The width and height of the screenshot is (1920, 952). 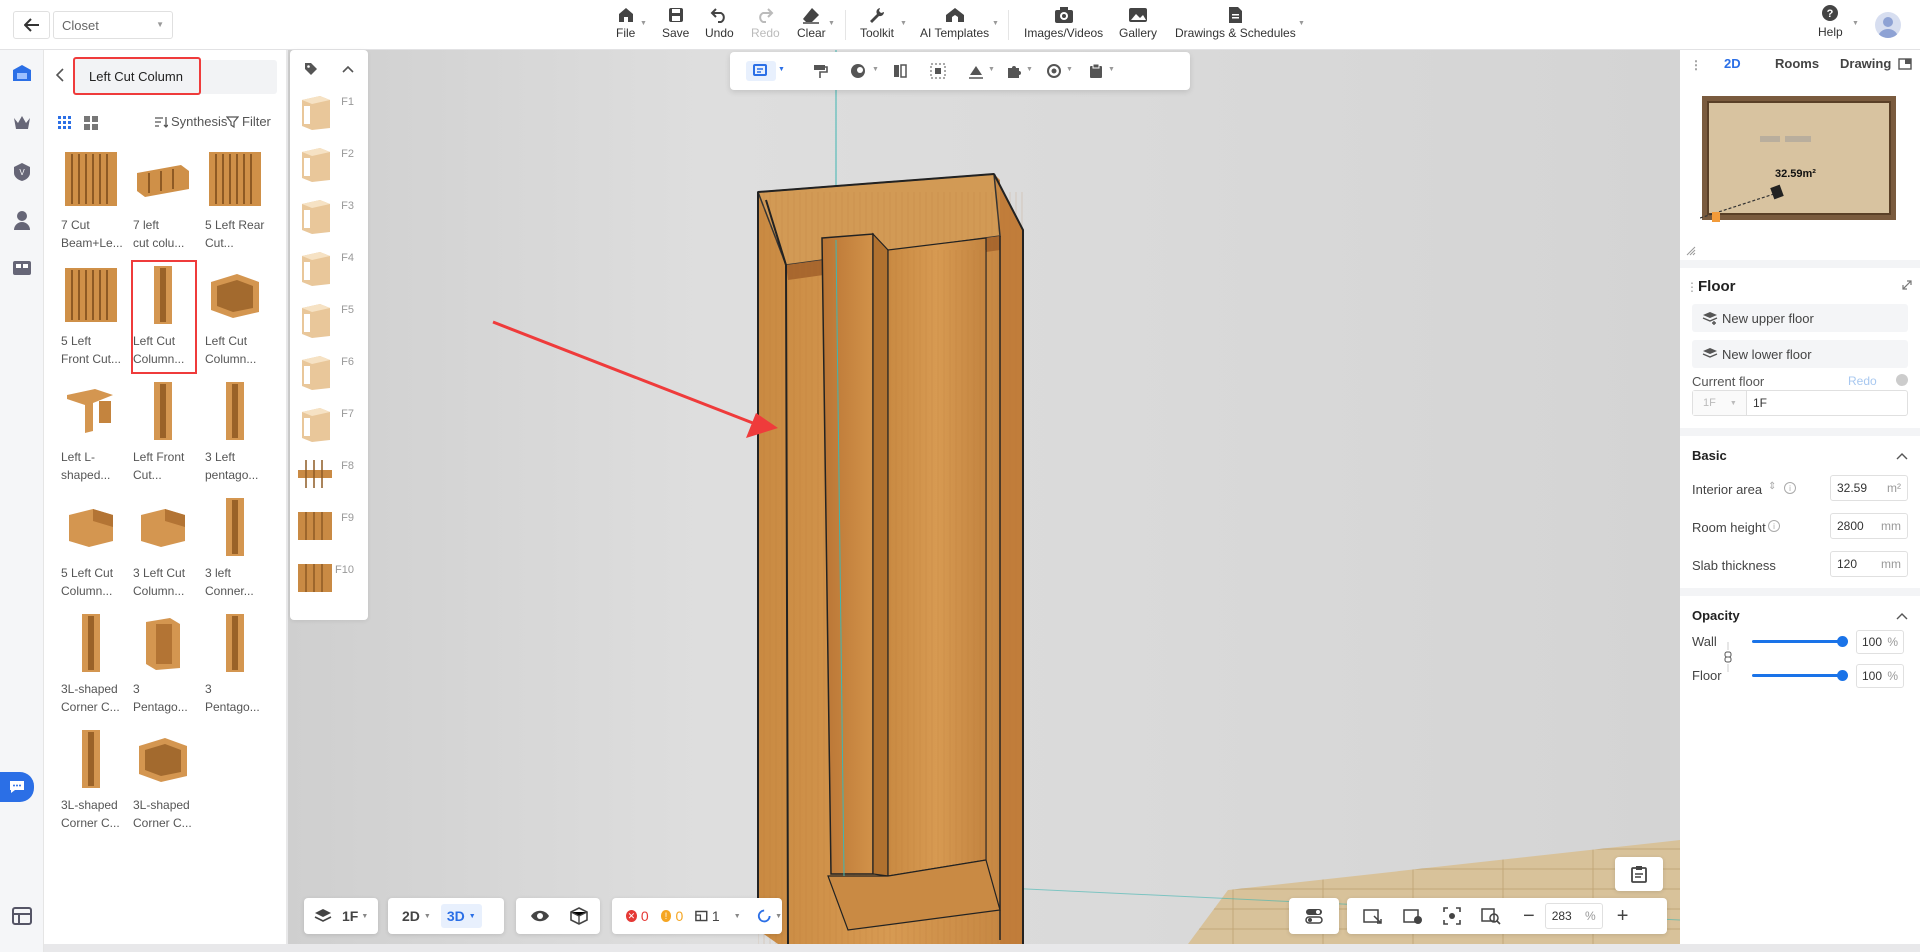 What do you see at coordinates (701, 916) in the screenshot?
I see `room-icon` at bounding box center [701, 916].